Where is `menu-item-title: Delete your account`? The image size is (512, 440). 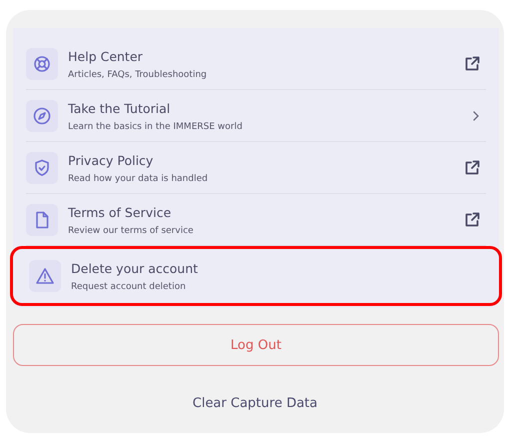
menu-item-title: Delete your account is located at coordinates (135, 269).